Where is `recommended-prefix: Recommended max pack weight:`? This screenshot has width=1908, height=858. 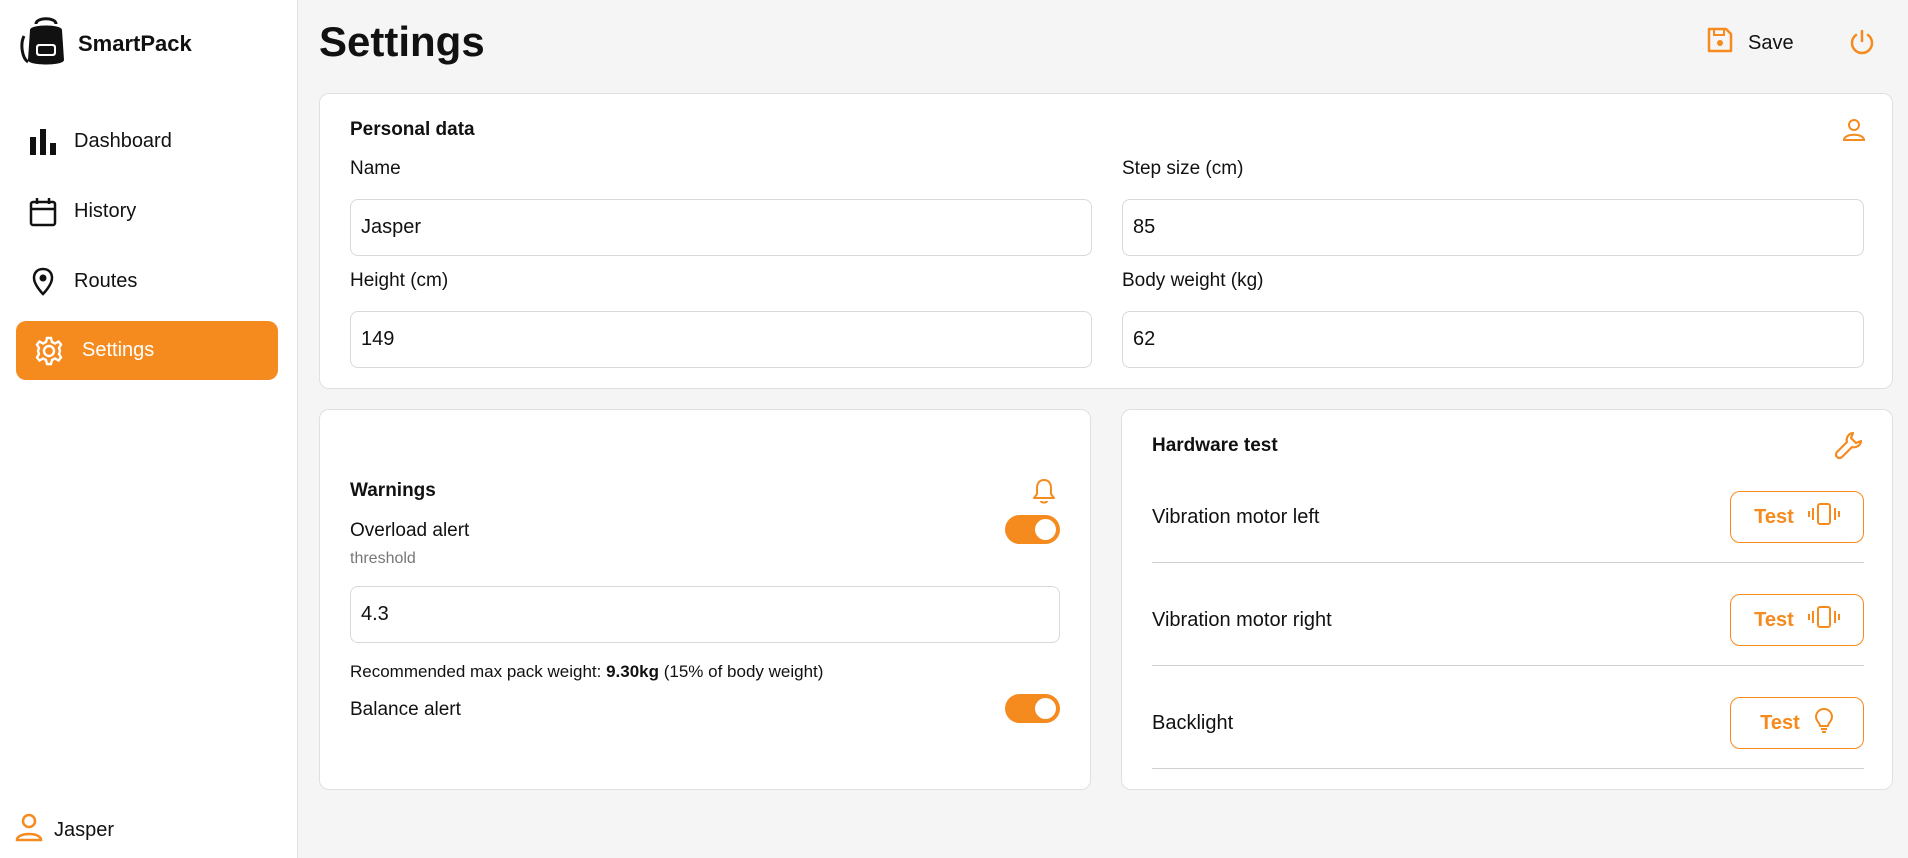
recommended-prefix: Recommended max pack weight: is located at coordinates (478, 671).